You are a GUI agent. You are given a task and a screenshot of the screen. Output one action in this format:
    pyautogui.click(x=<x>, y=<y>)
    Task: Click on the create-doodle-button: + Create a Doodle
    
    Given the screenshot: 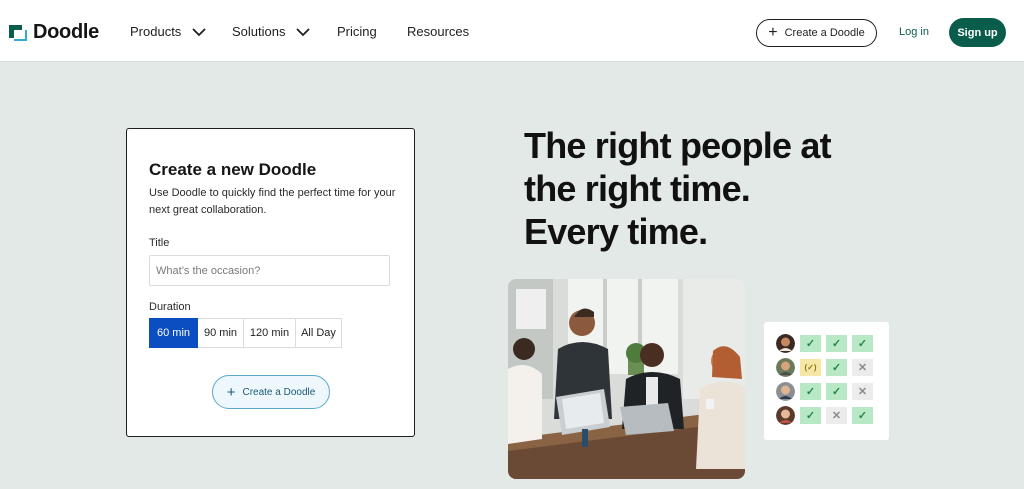 What is the action you would take?
    pyautogui.click(x=816, y=33)
    